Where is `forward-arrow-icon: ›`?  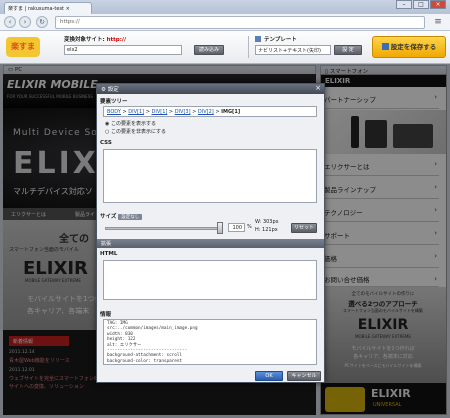 forward-arrow-icon: › is located at coordinates (25, 22).